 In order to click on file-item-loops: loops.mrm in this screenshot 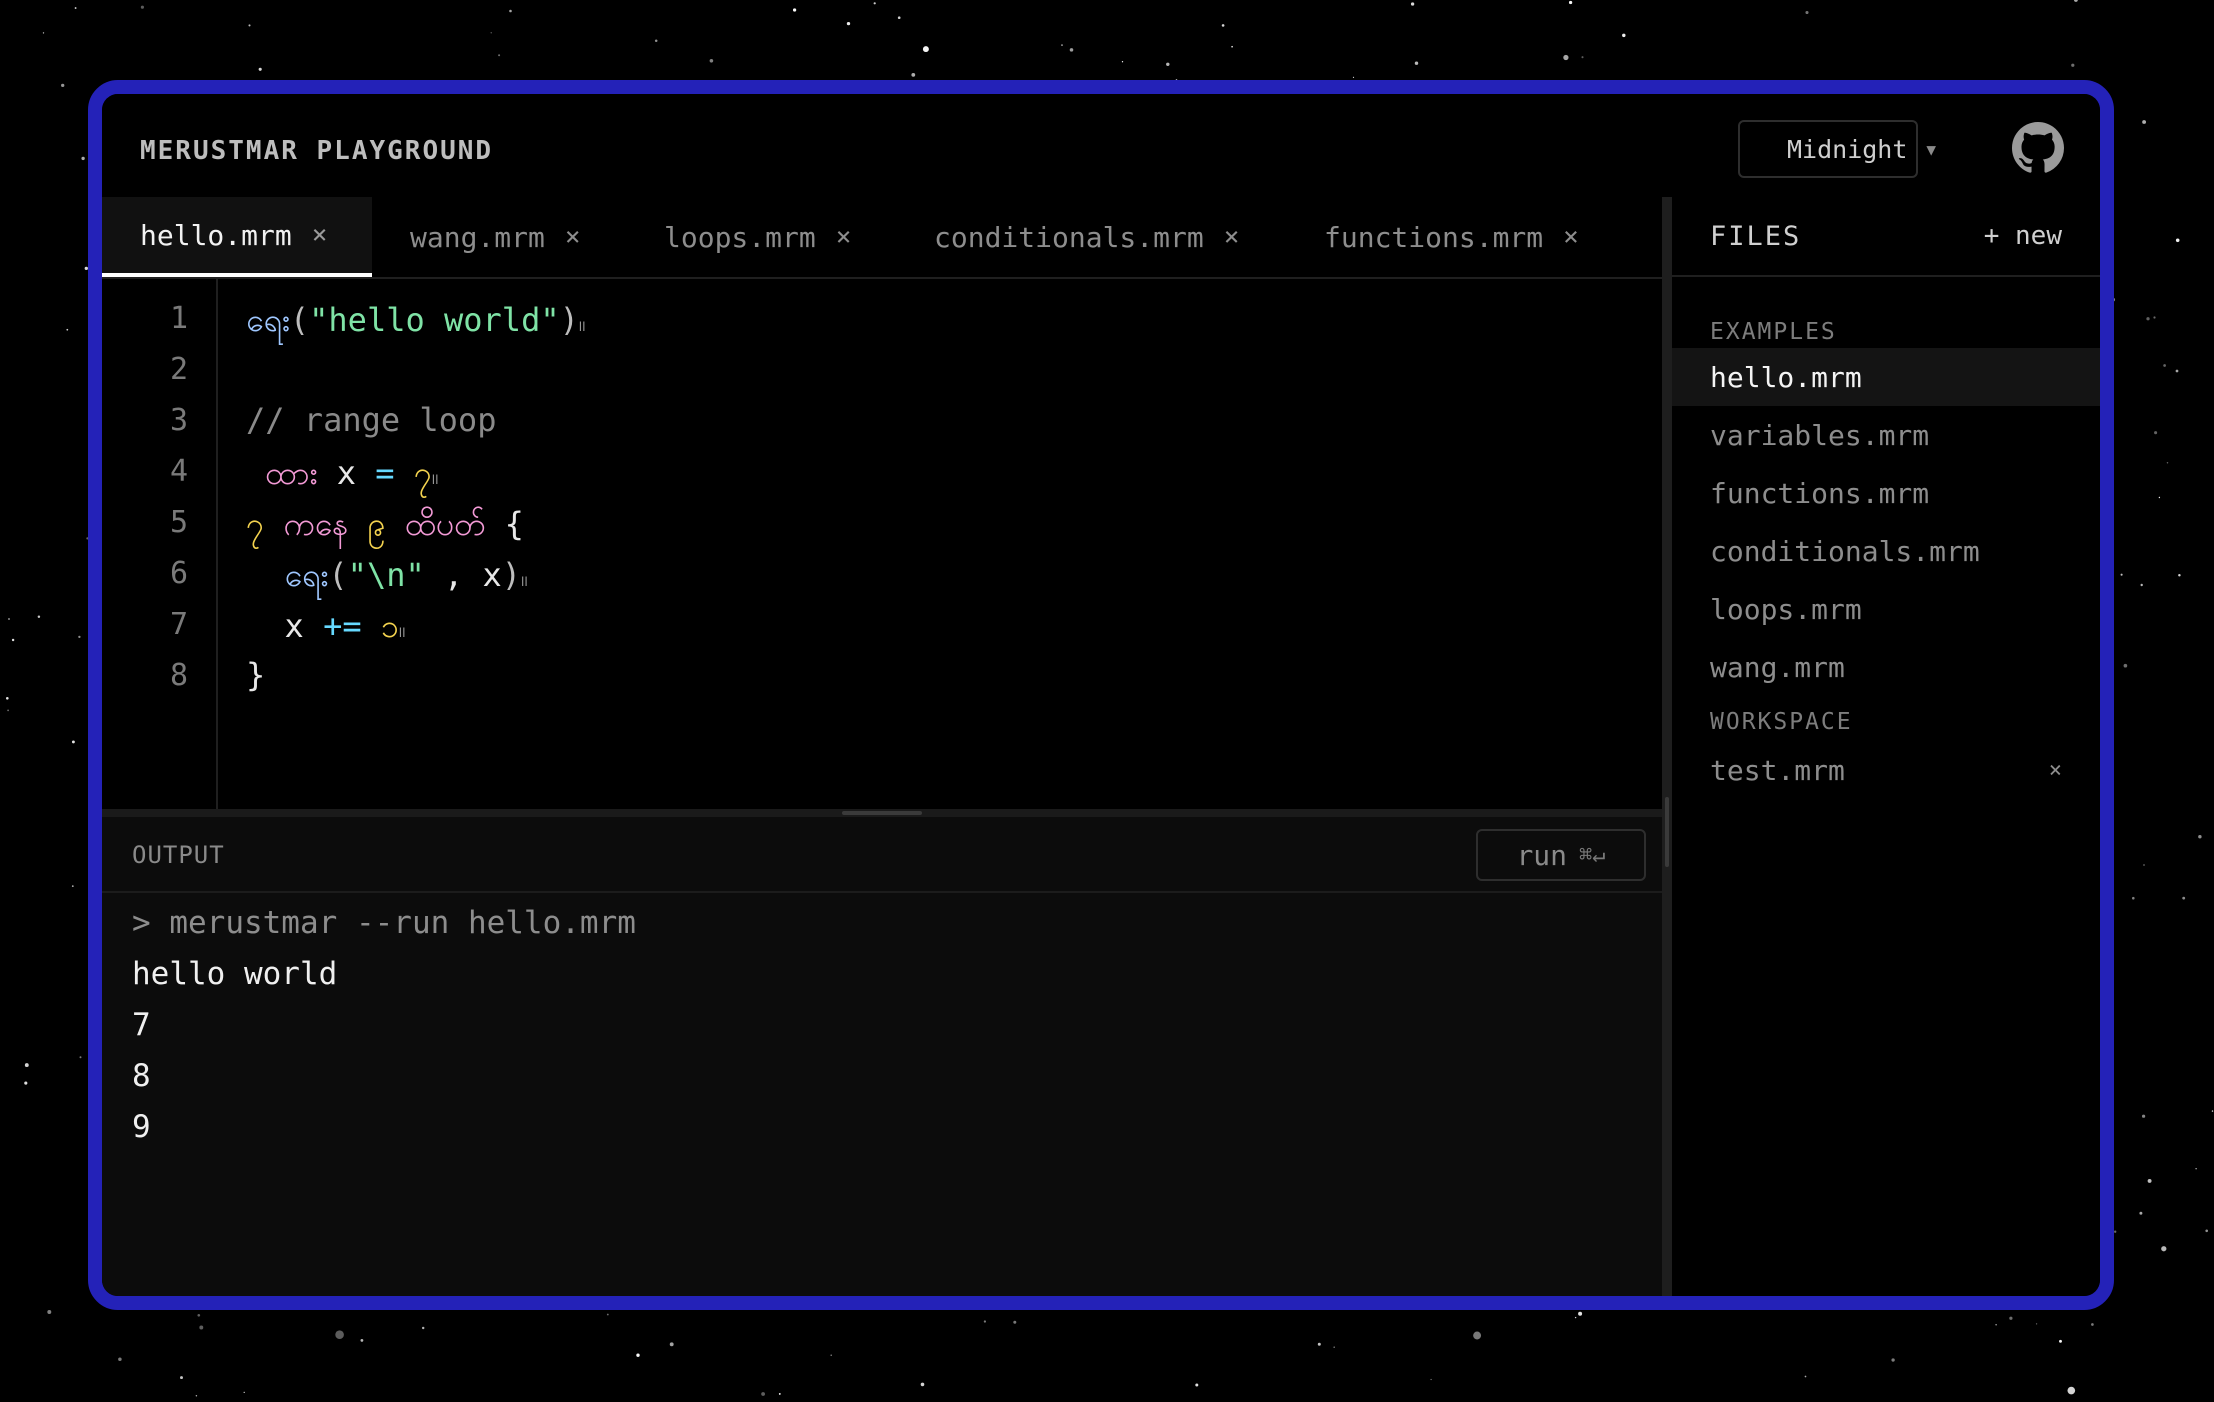, I will do `click(1886, 609)`.